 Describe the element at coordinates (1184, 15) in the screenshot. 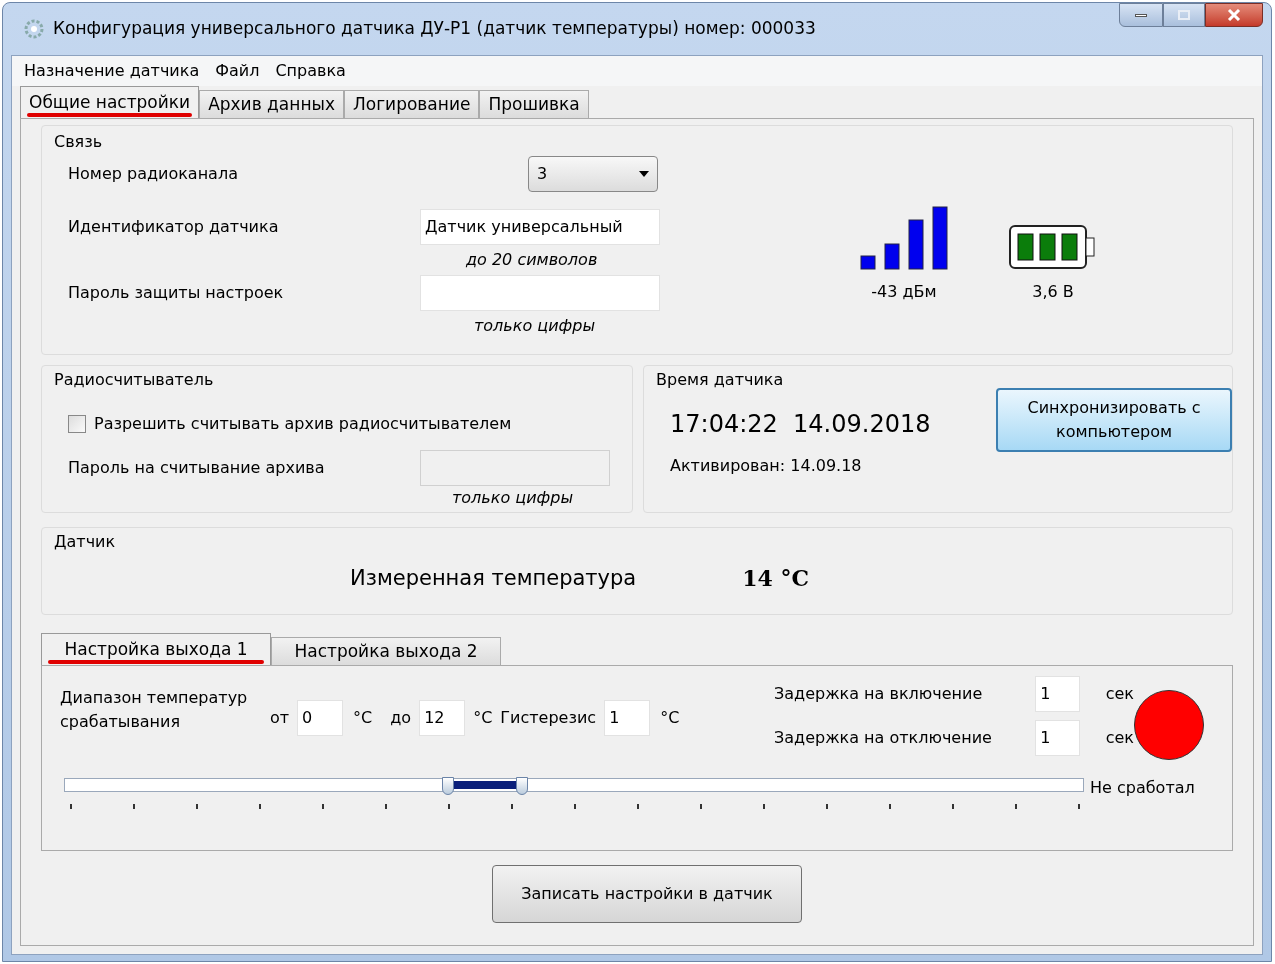

I see `maximize-button` at that location.